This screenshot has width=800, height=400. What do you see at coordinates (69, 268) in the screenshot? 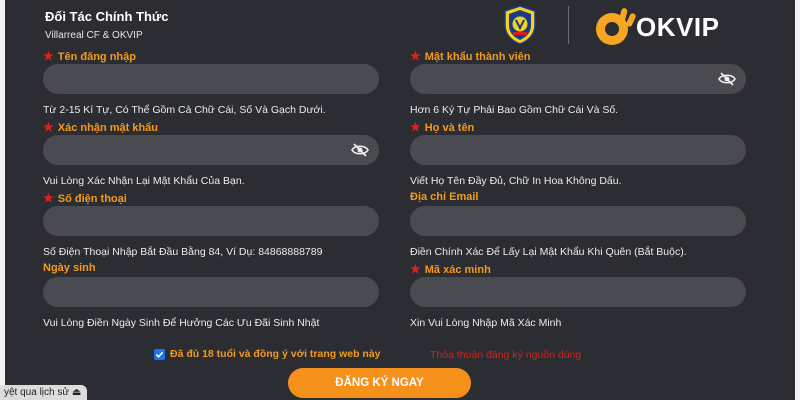
I see `birthday-label: Ngày sinh` at bounding box center [69, 268].